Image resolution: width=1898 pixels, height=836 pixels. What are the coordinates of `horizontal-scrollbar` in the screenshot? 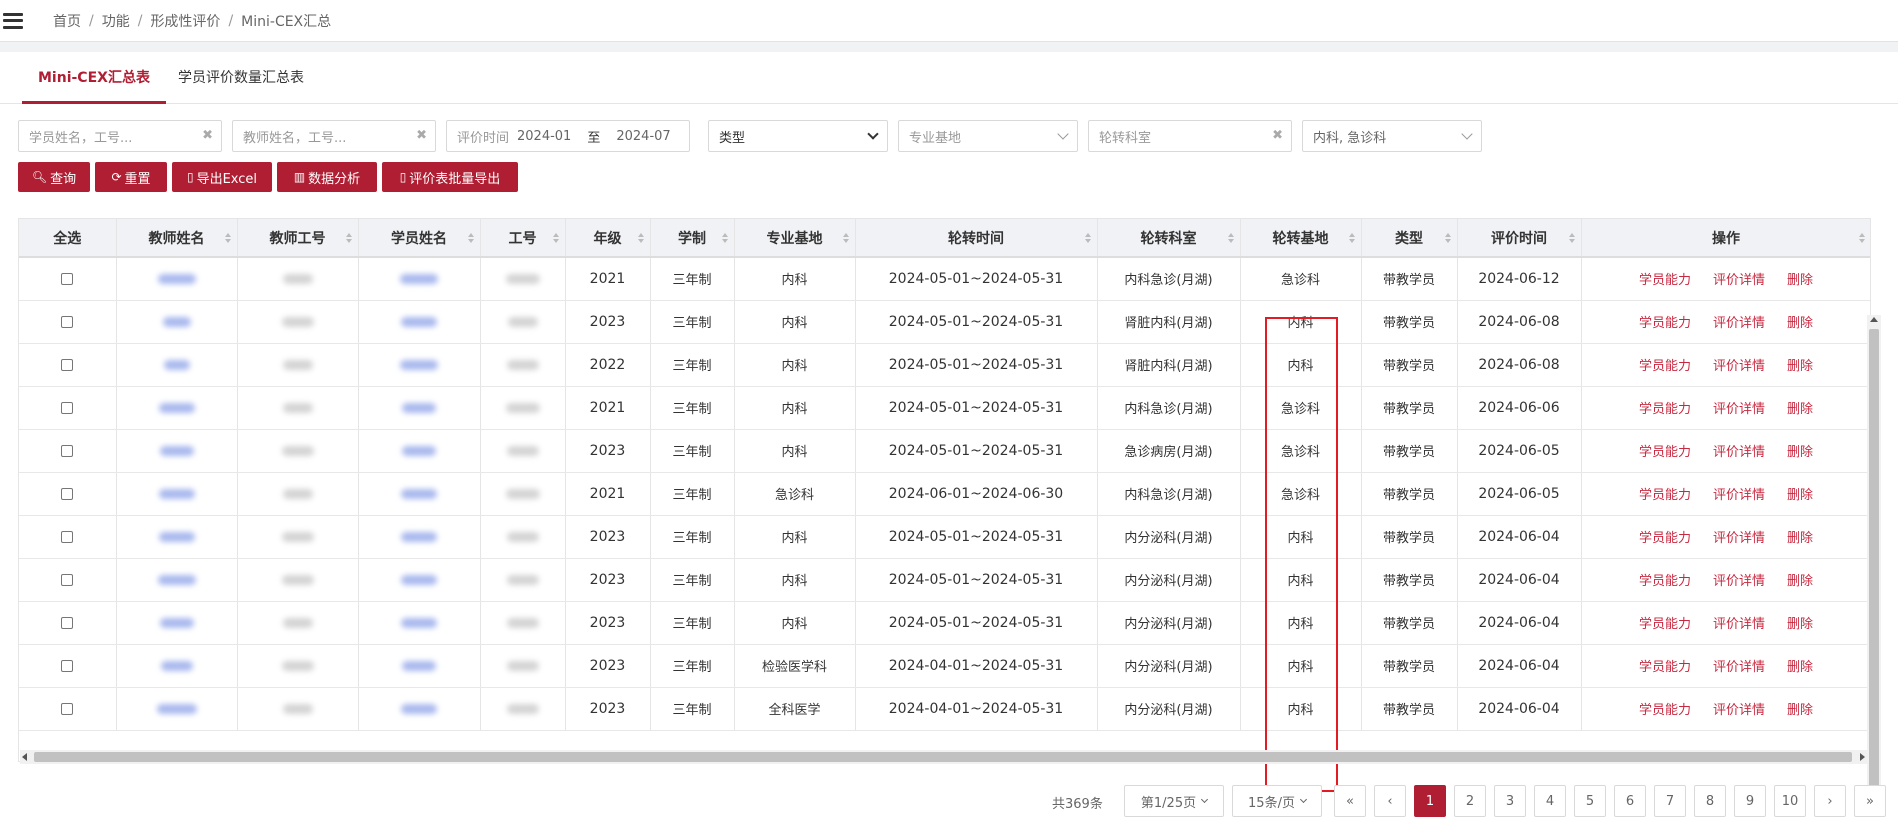 It's located at (943, 757).